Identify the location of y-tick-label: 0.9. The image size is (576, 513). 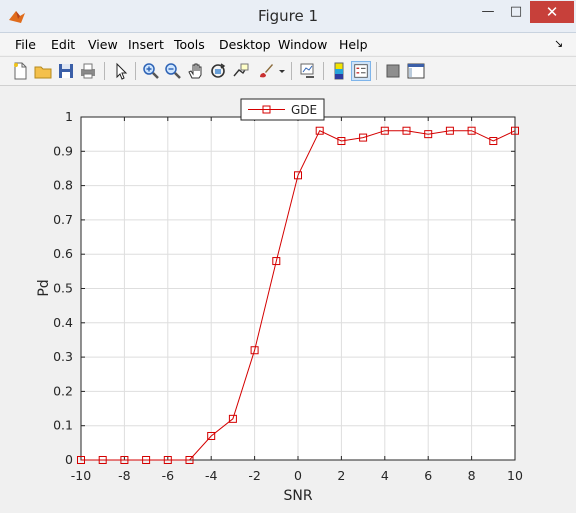
(63, 150).